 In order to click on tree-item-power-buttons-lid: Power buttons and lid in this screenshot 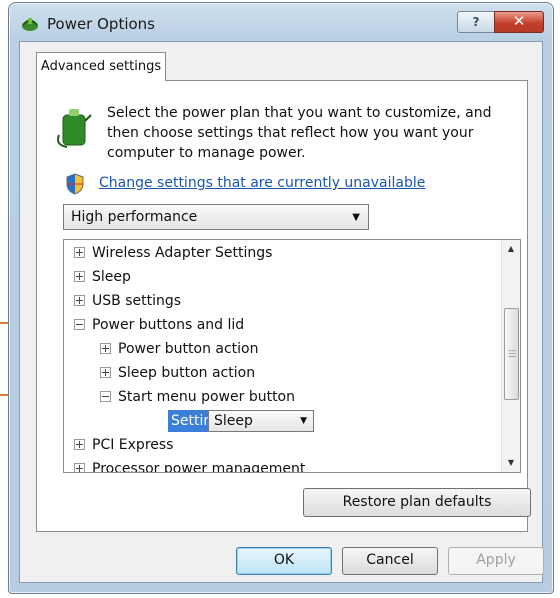, I will do `click(159, 325)`.